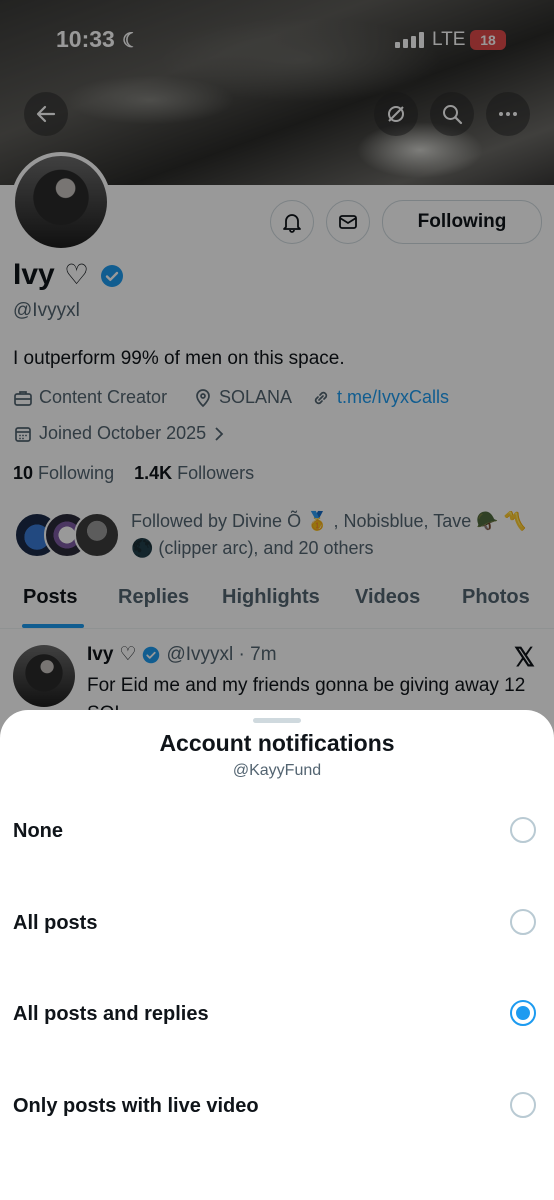 Image resolution: width=554 pixels, height=1200 pixels. What do you see at coordinates (23, 398) in the screenshot?
I see `briefcase-icon` at bounding box center [23, 398].